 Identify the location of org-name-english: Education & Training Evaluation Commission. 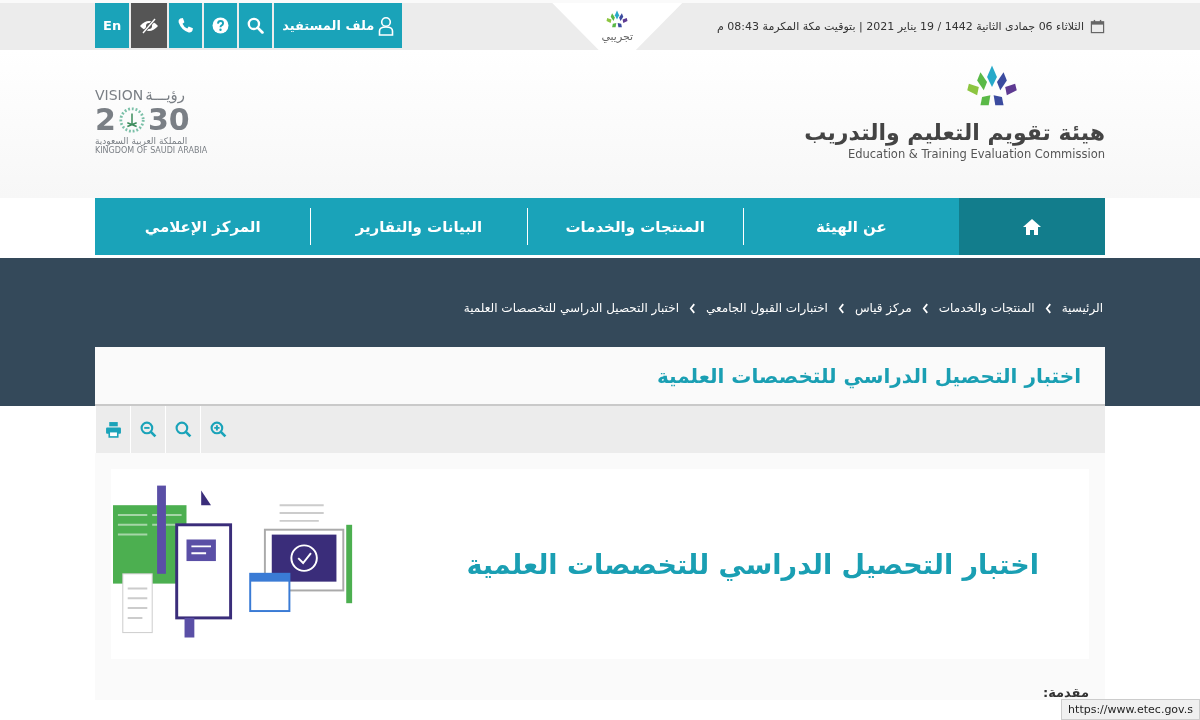
(976, 154).